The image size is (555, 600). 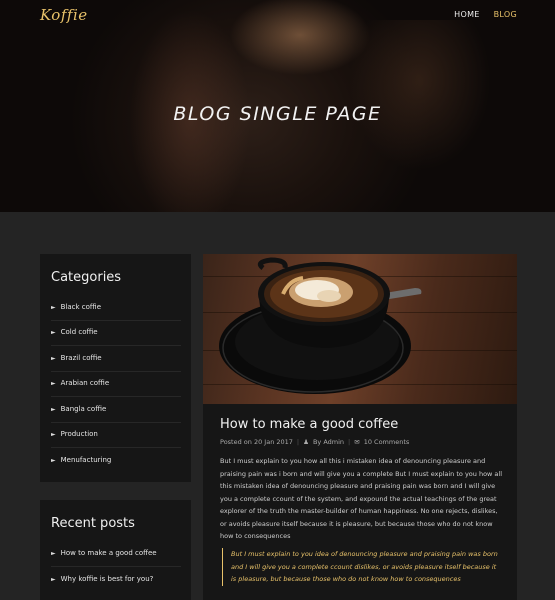 I want to click on category-label: Bangla coffie, so click(x=83, y=408).